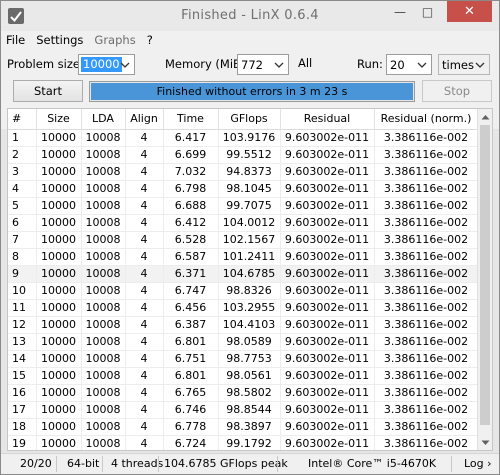 The height and width of the screenshot is (475, 500). What do you see at coordinates (409, 64) in the screenshot?
I see `run-count-select: 20` at bounding box center [409, 64].